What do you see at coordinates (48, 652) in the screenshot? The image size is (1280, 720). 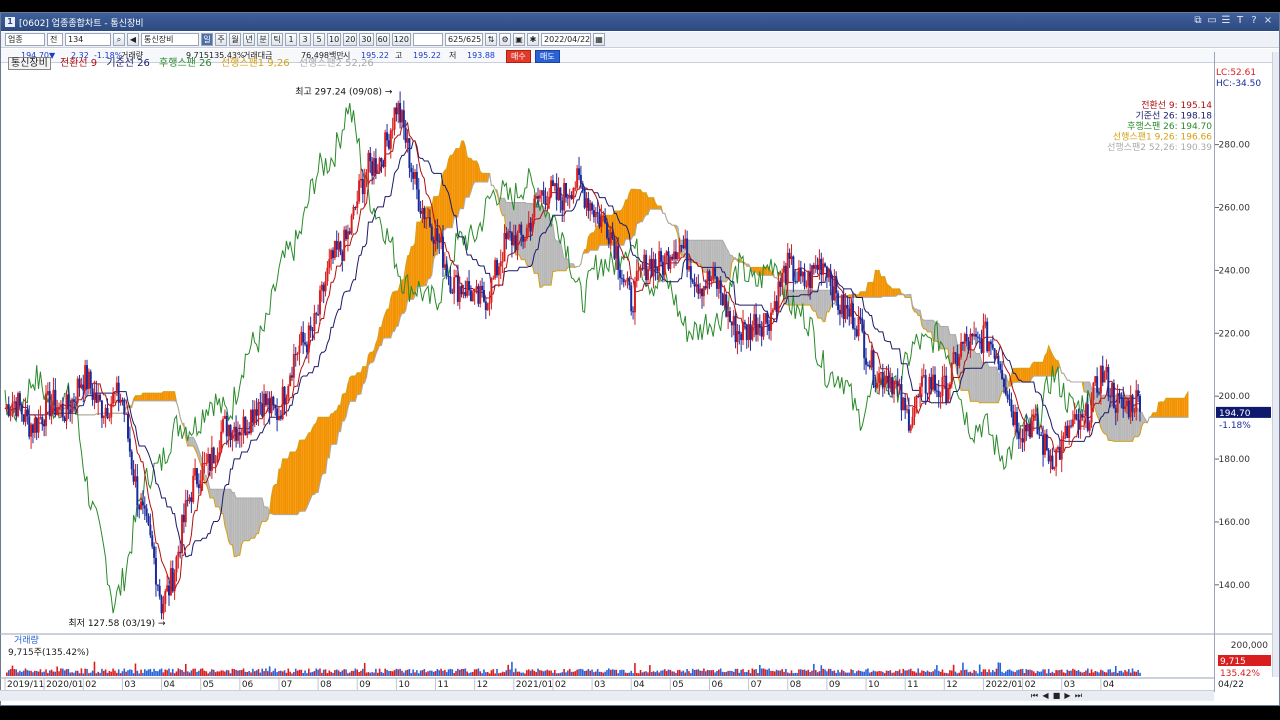 I see `volume-value-text: 9,715주(135.42%)` at bounding box center [48, 652].